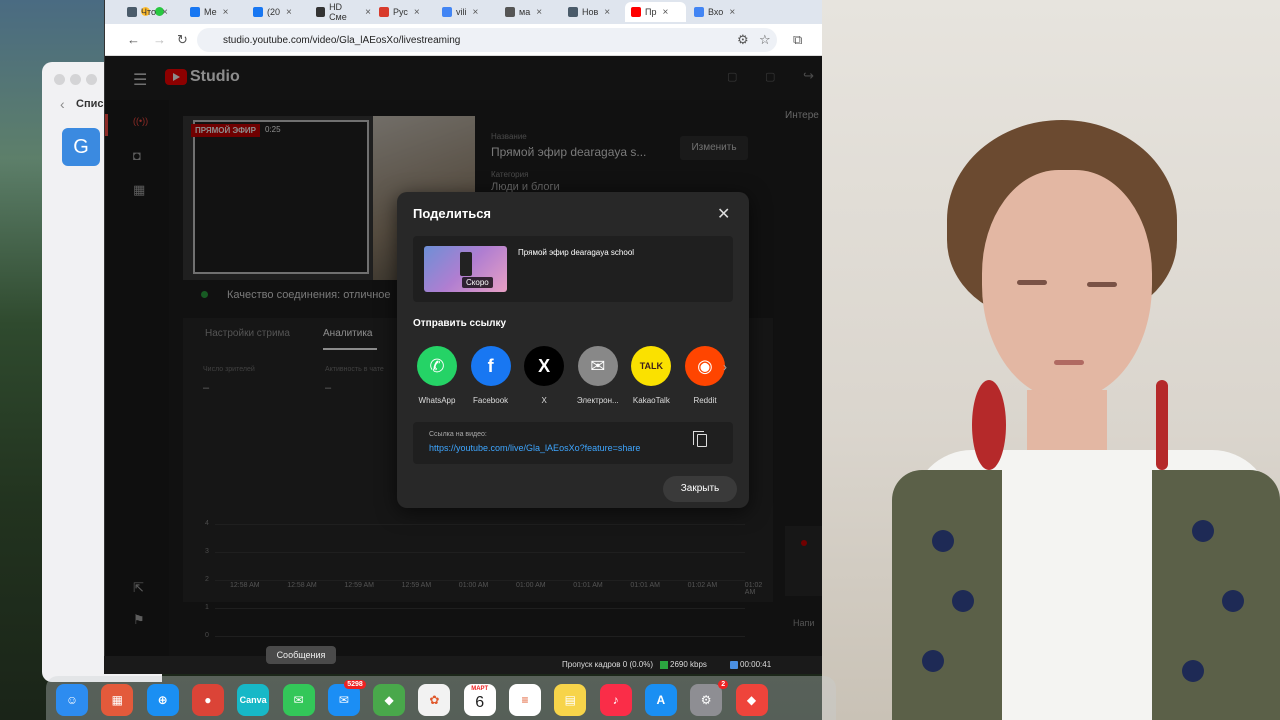 The image size is (1280, 720). Describe the element at coordinates (734, 665) in the screenshot. I see `stream-time-icon` at that location.